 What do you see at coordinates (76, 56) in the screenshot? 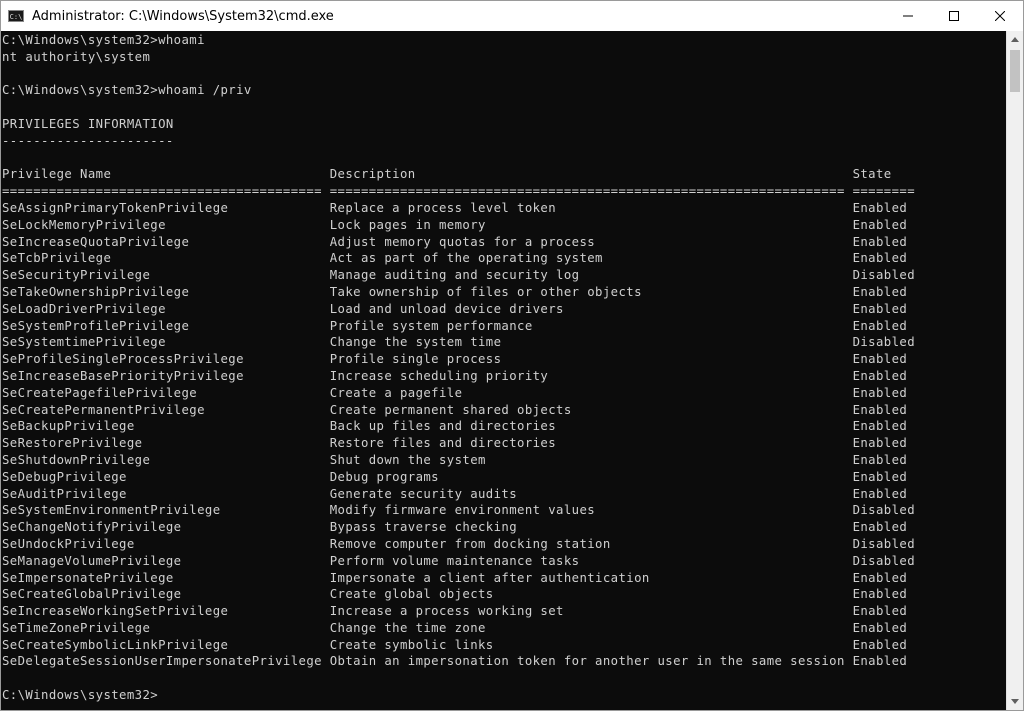
I see `console-line: nt authority\system` at bounding box center [76, 56].